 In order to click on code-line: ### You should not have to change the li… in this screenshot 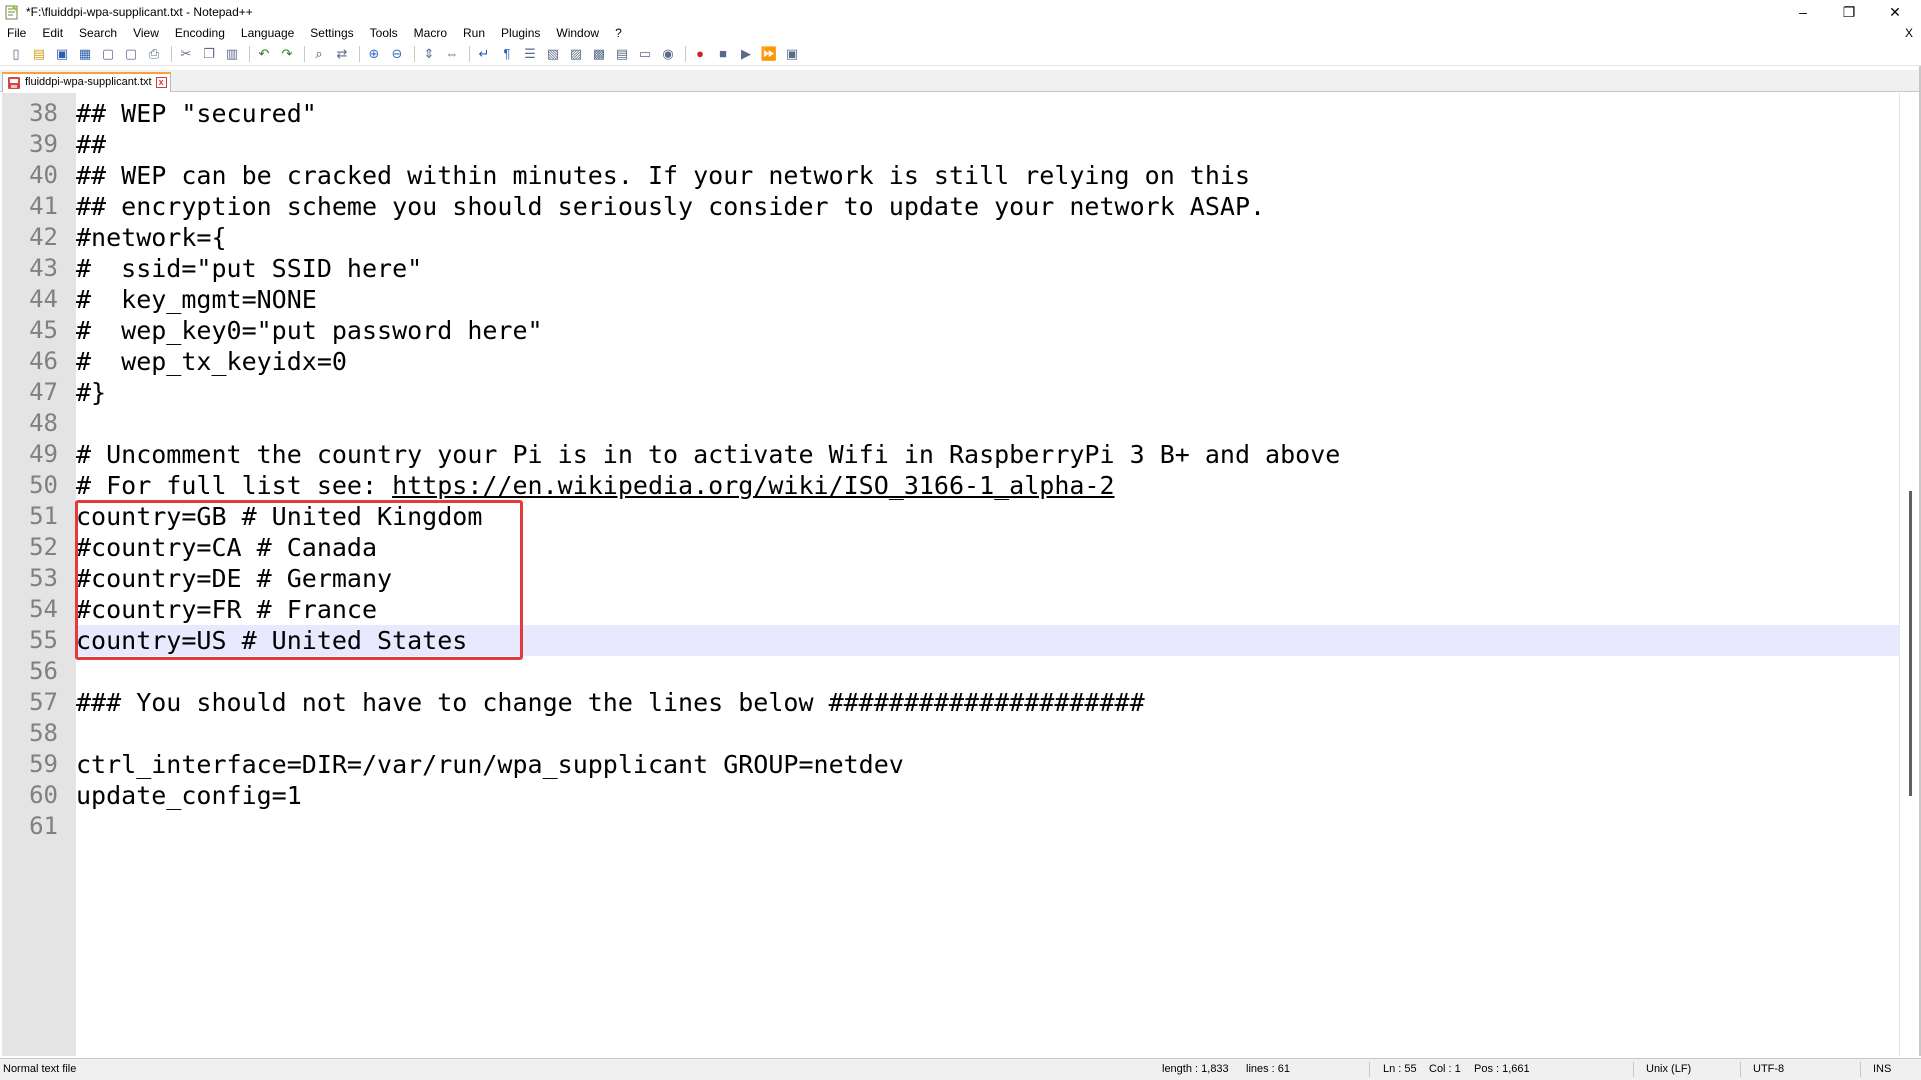, I will do `click(987, 702)`.